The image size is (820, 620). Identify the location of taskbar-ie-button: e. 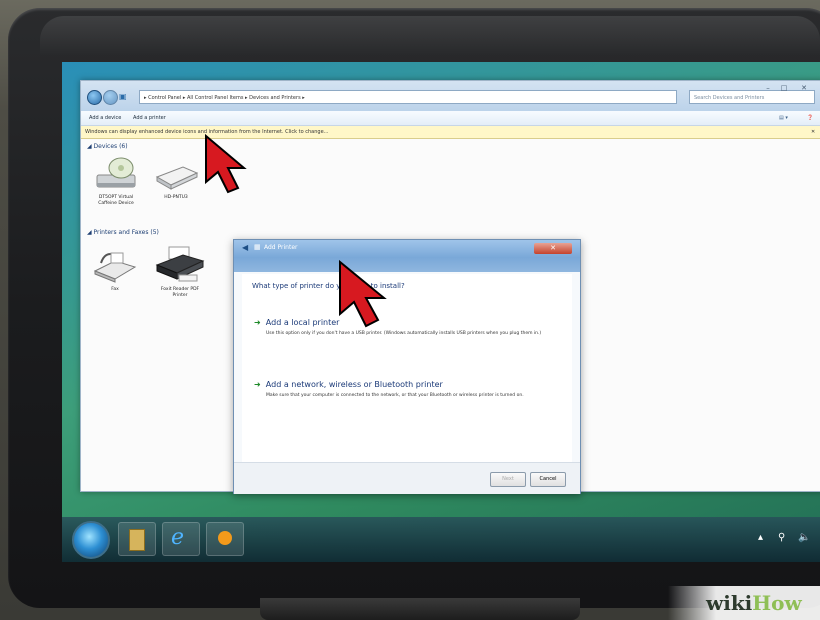
(181, 539).